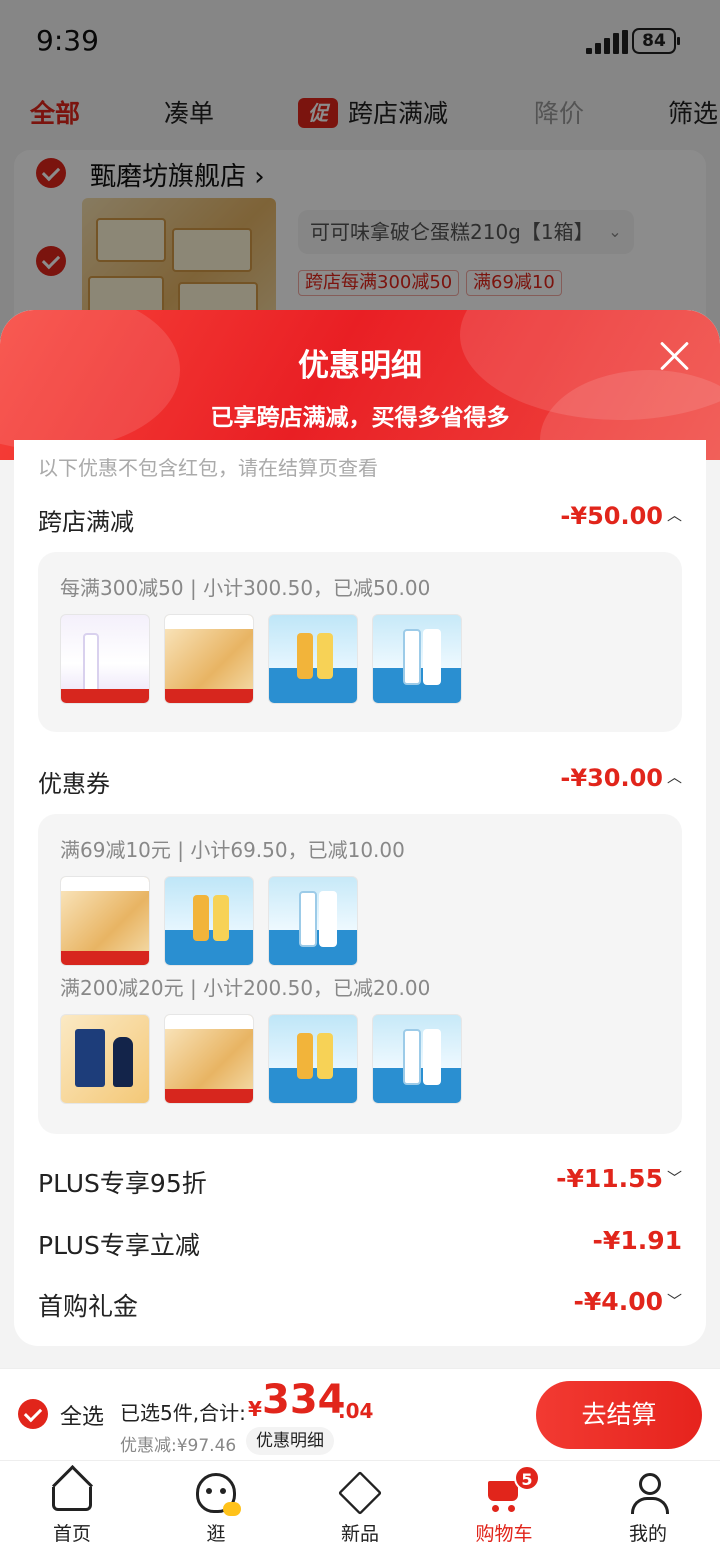  I want to click on tab-new-label: 新品, so click(359, 1534).